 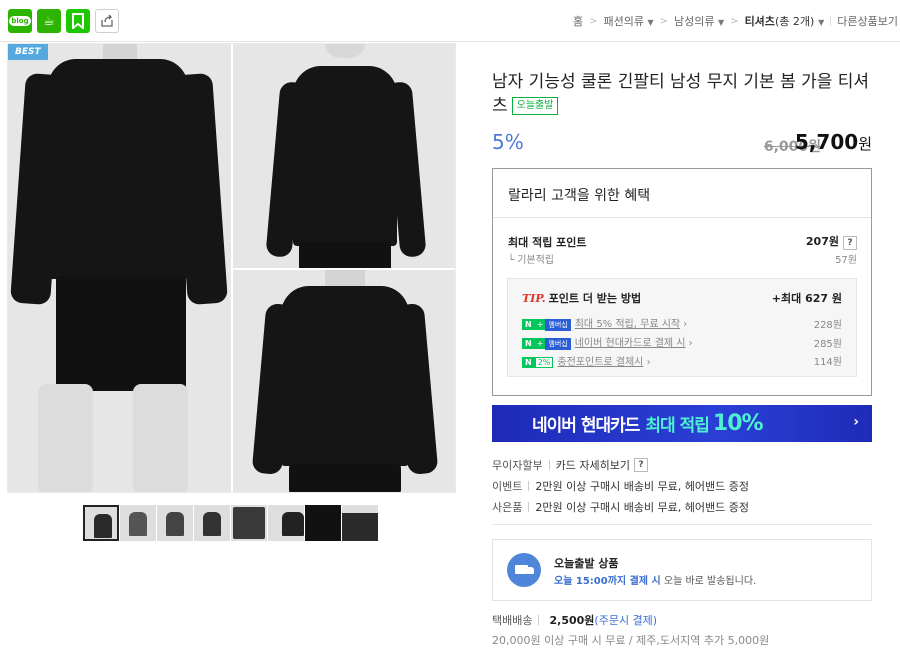 What do you see at coordinates (699, 21) in the screenshot?
I see `breadcrumb-cat2: 남성의류 ▼` at bounding box center [699, 21].